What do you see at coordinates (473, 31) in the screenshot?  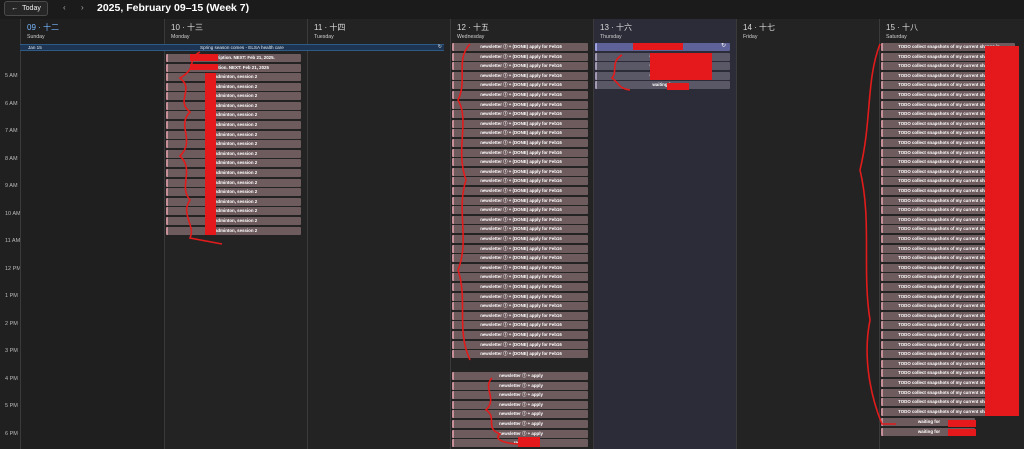 I see `day-header: 12 · 十五 Wednesday` at bounding box center [473, 31].